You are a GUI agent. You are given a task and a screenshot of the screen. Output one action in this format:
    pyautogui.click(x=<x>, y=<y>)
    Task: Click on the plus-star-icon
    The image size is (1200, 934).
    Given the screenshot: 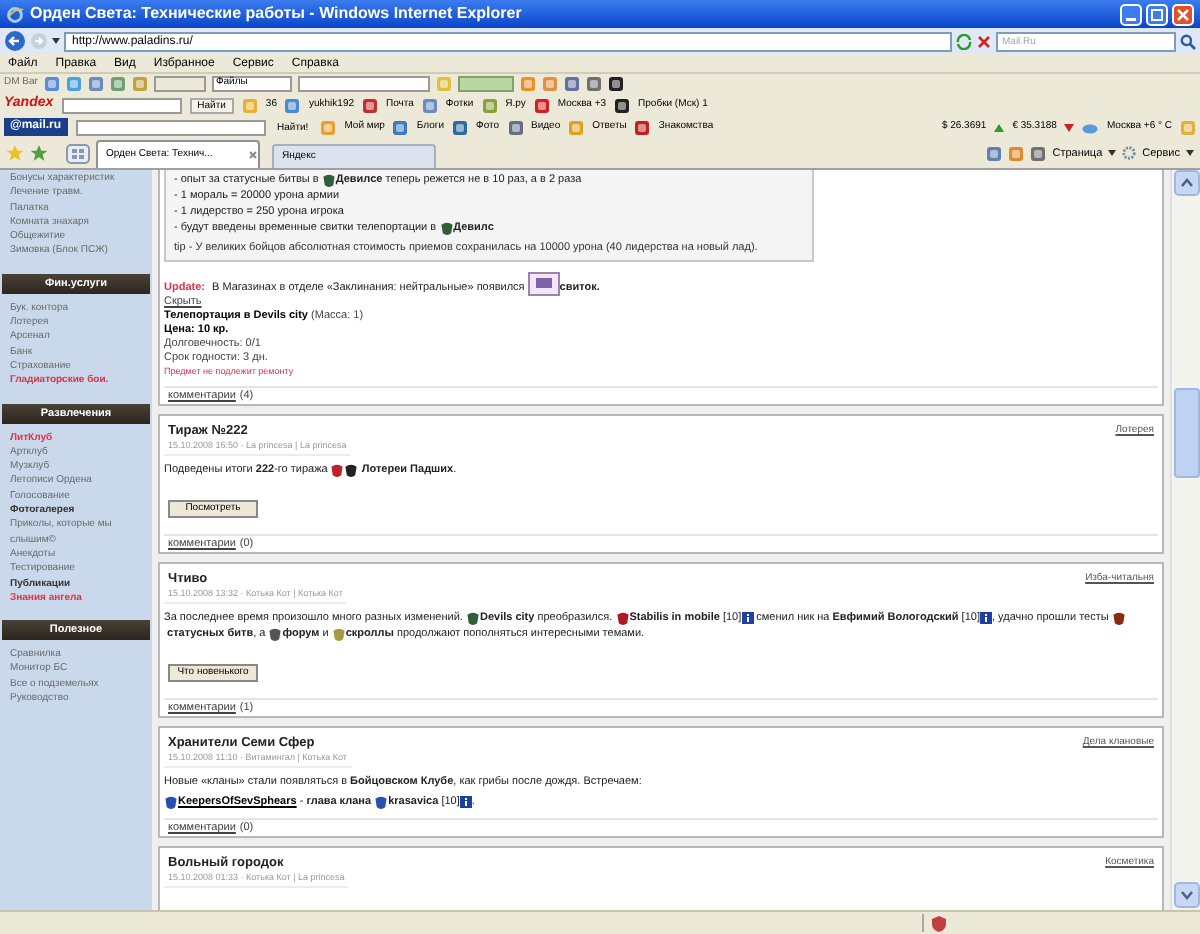 What is the action you would take?
    pyautogui.click(x=39, y=153)
    